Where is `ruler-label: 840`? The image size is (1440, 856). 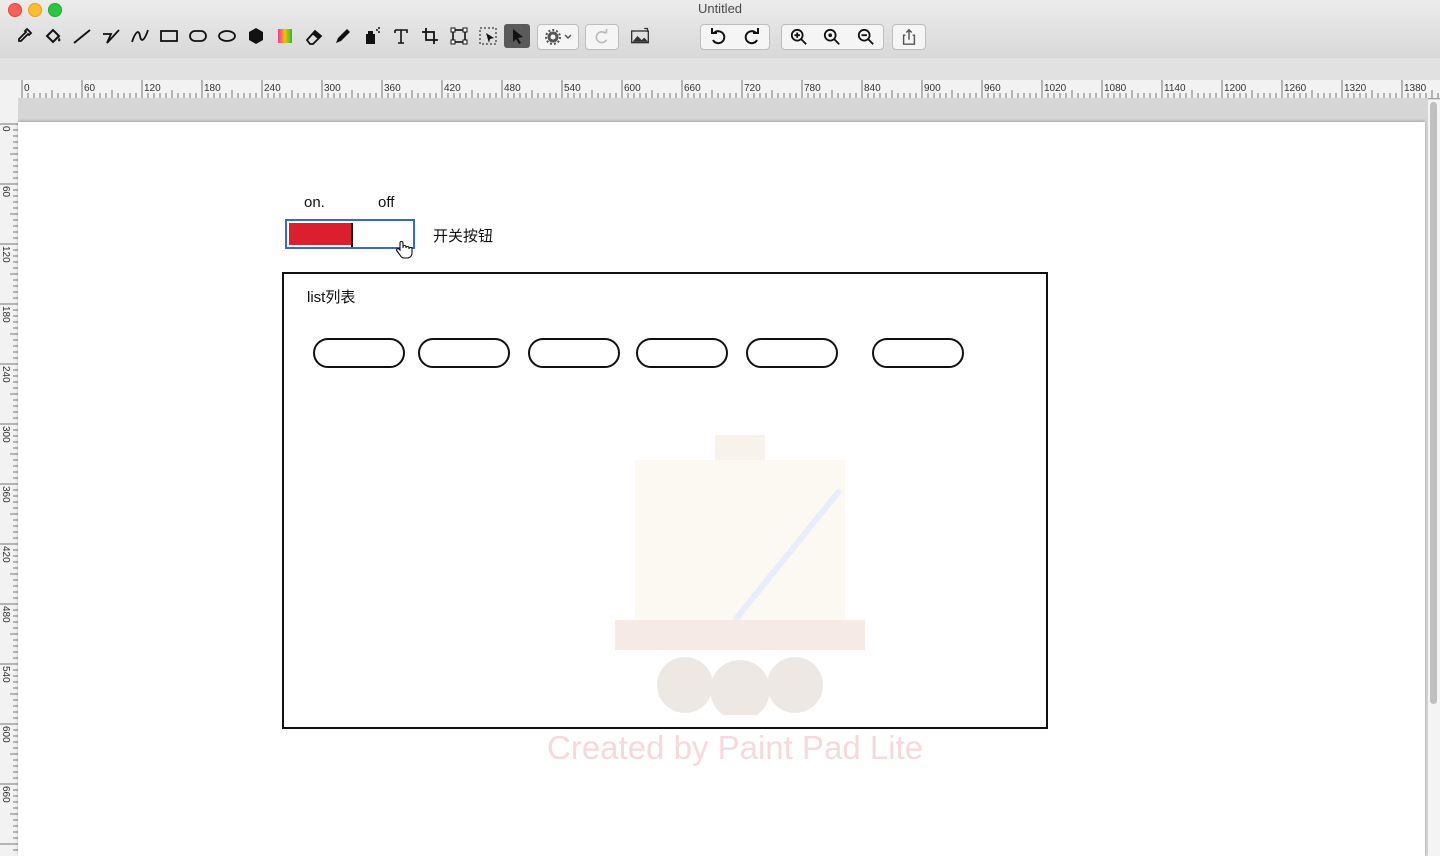 ruler-label: 840 is located at coordinates (872, 88).